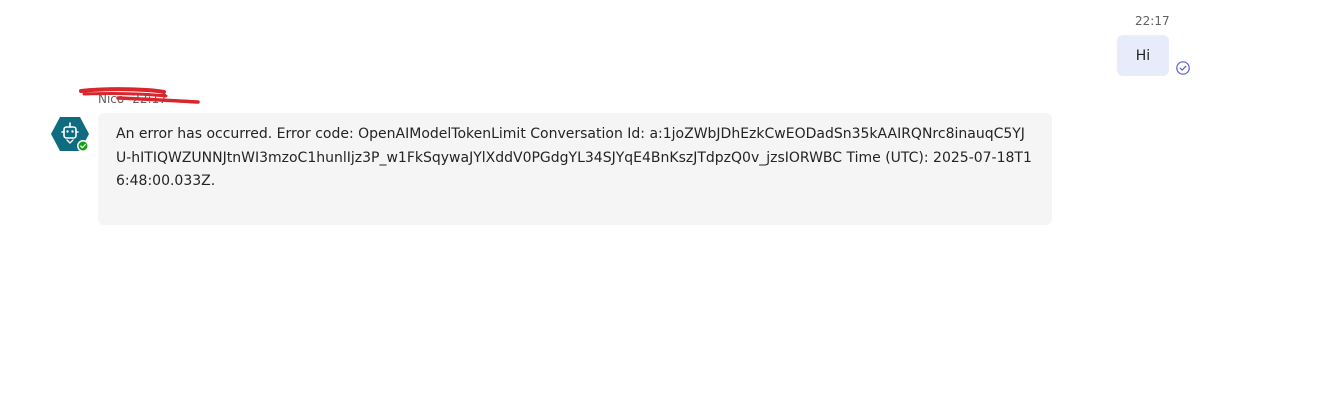  What do you see at coordinates (70, 134) in the screenshot?
I see `bot-avatar-icon` at bounding box center [70, 134].